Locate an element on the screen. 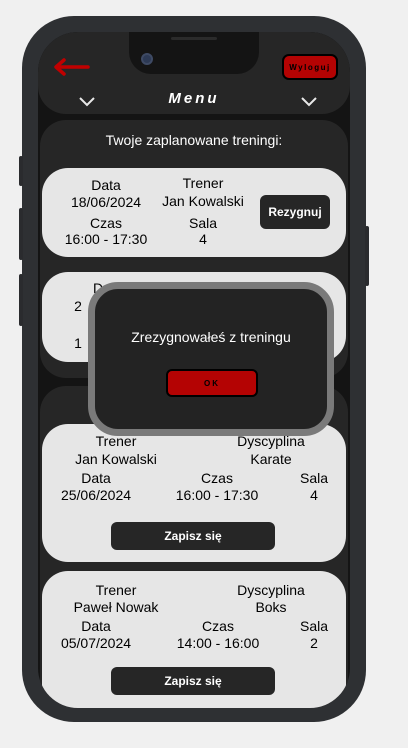 This screenshot has width=408, height=748. date-value: 2 is located at coordinates (78, 306).